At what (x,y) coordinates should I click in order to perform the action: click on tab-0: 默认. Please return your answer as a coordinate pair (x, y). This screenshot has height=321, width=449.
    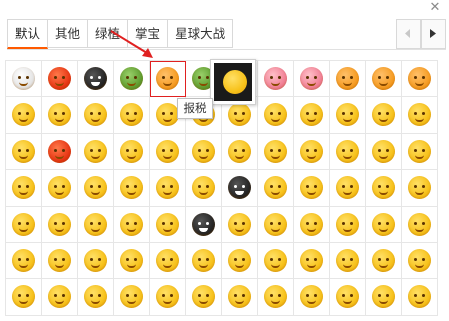
    Looking at the image, I should click on (28, 34).